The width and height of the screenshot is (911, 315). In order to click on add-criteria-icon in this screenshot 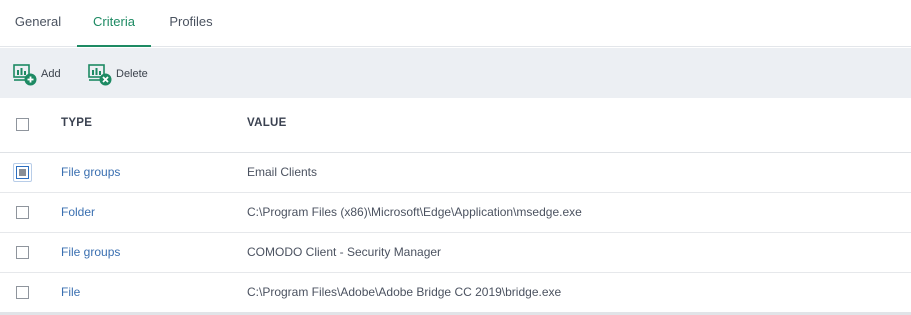, I will do `click(25, 74)`.